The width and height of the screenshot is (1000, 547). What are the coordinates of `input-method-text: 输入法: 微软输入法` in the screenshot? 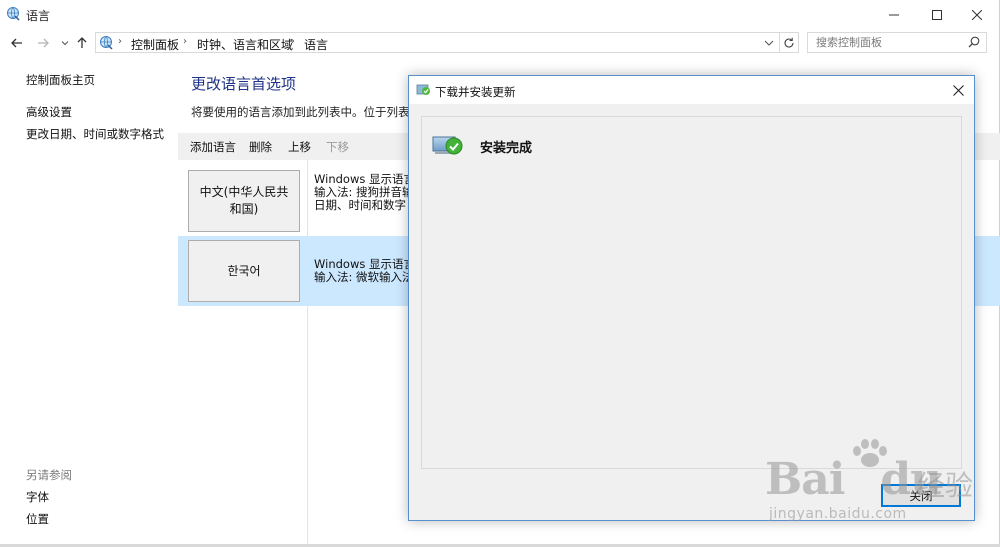 It's located at (364, 277).